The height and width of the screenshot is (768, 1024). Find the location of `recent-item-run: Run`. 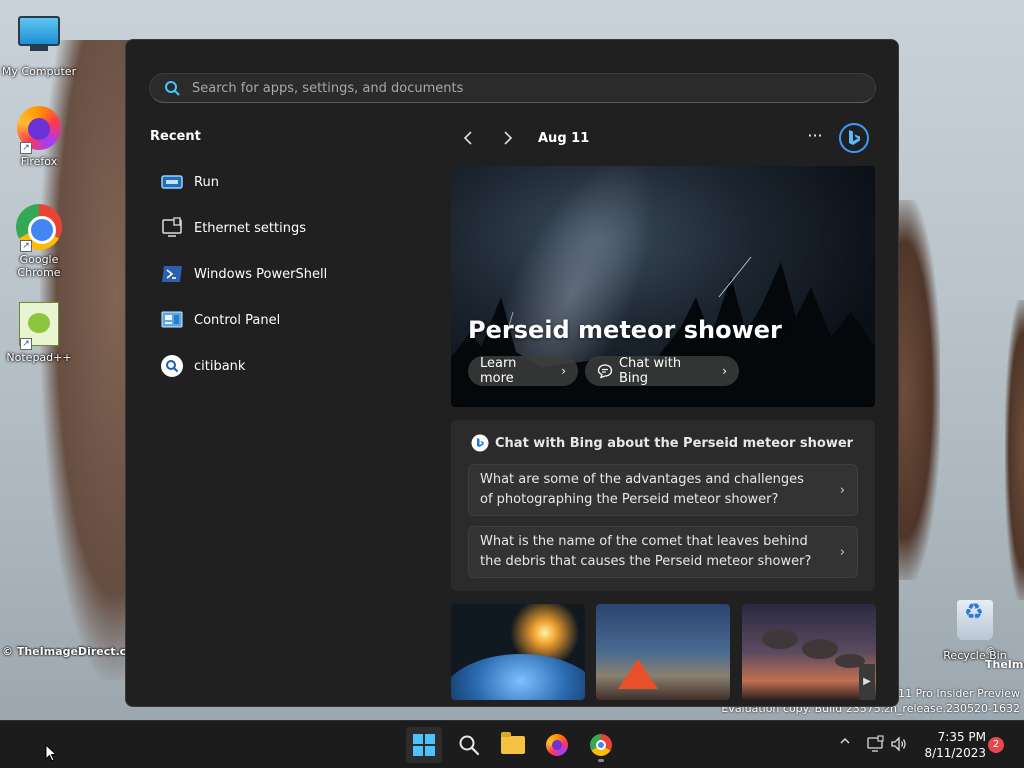

recent-item-run: Run is located at coordinates (285, 182).